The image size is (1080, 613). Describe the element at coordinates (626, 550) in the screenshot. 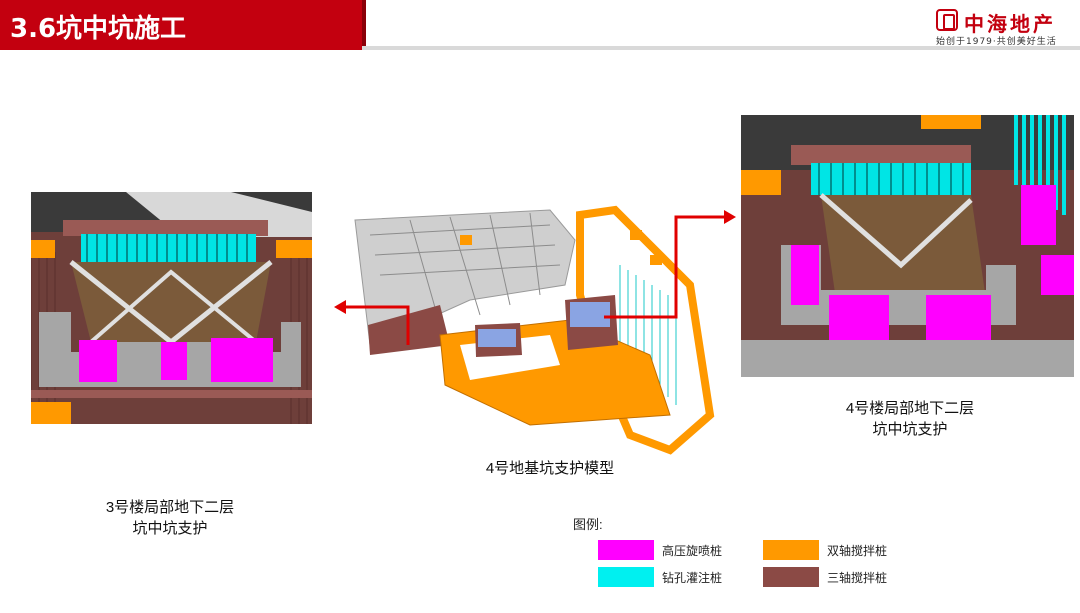

I see `legend-swatch-magenta` at that location.